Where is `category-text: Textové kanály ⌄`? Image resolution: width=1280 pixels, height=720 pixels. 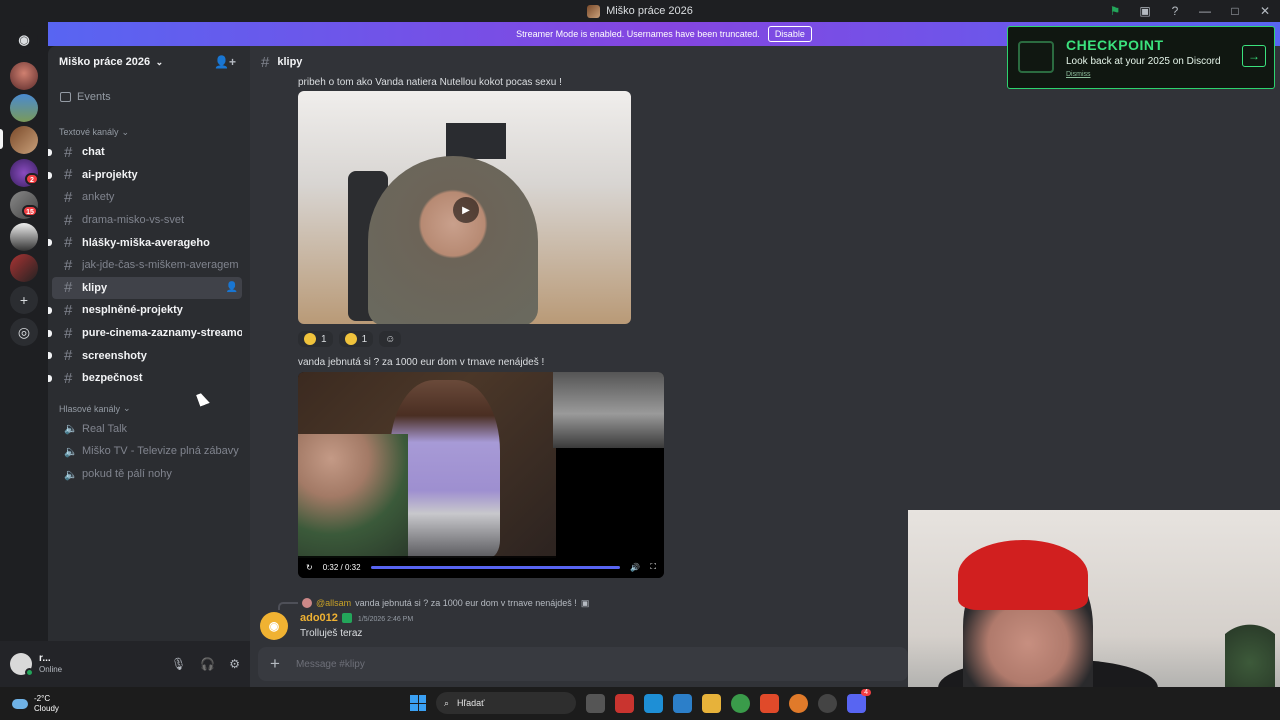
category-text: Textové kanály ⌄ is located at coordinates (149, 132).